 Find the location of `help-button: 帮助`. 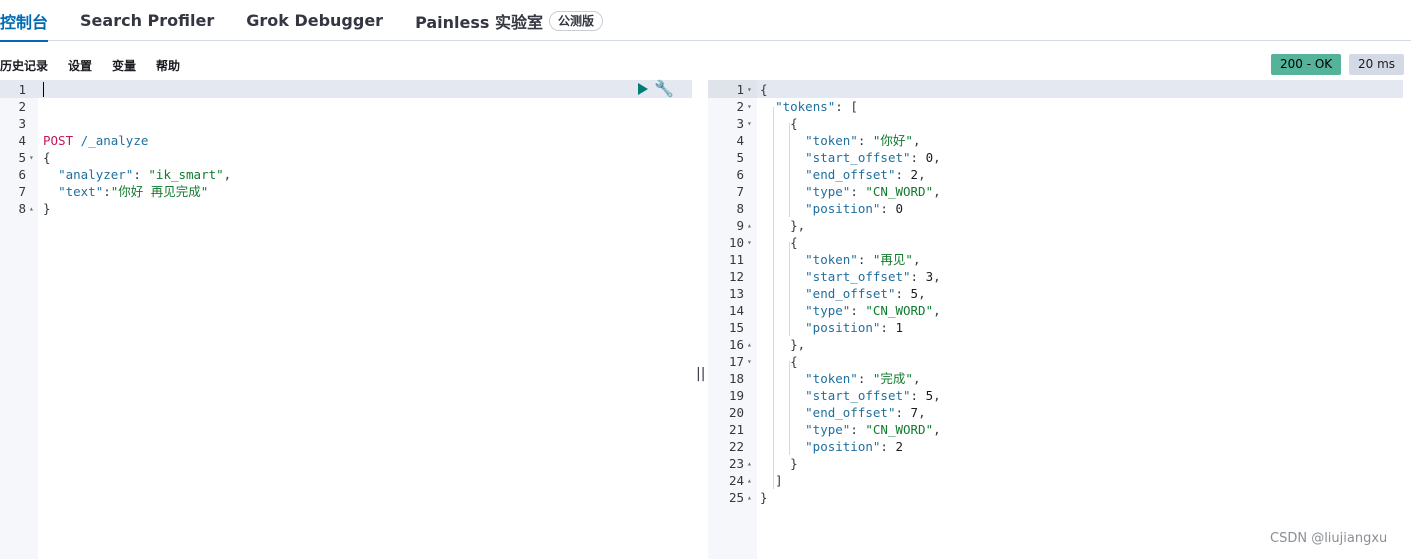

help-button: 帮助 is located at coordinates (168, 65).